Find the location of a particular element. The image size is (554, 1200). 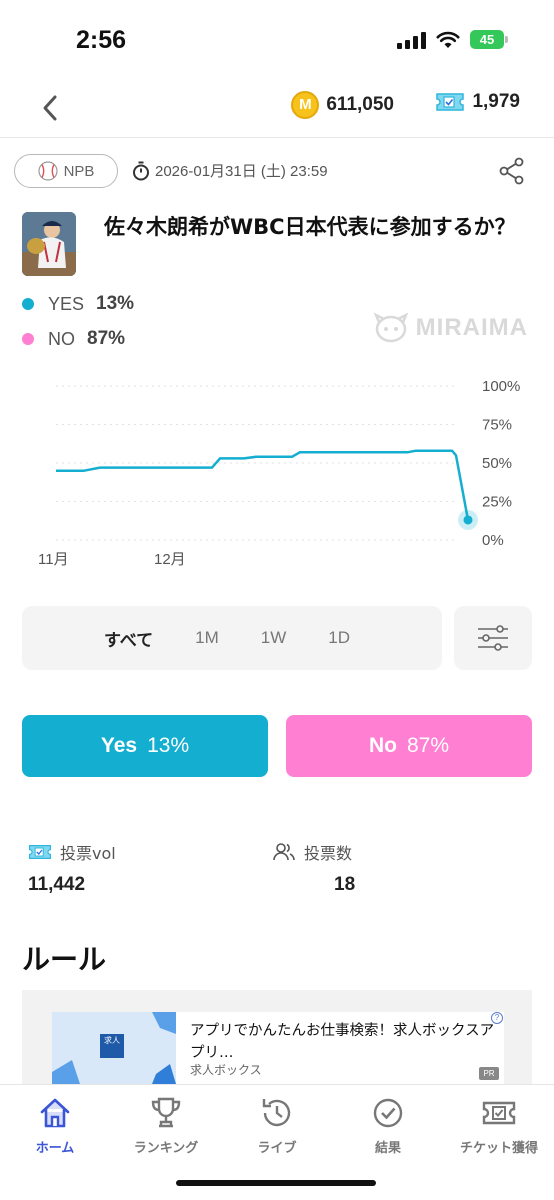

chart-x-tick-label: 12月 is located at coordinates (170, 559).